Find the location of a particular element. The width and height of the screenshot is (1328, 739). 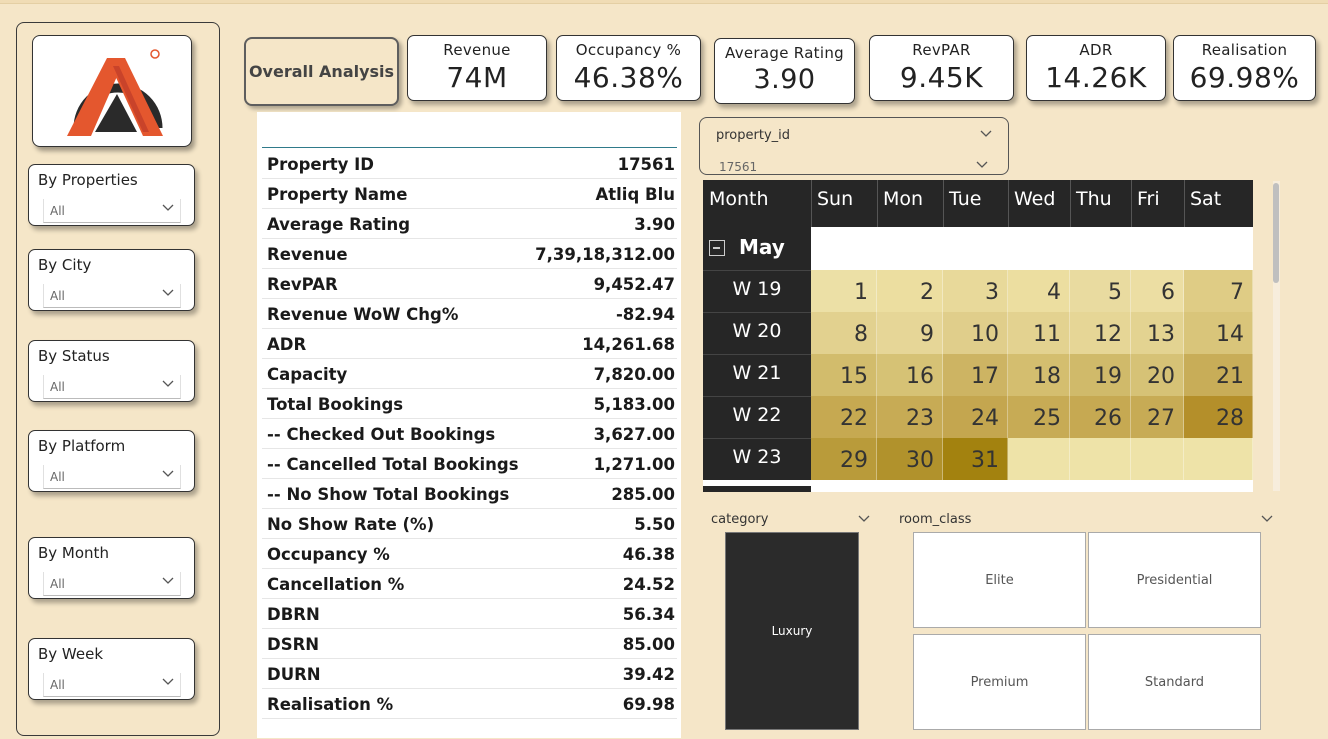

calendar-day-cell: 3 is located at coordinates (975, 291).